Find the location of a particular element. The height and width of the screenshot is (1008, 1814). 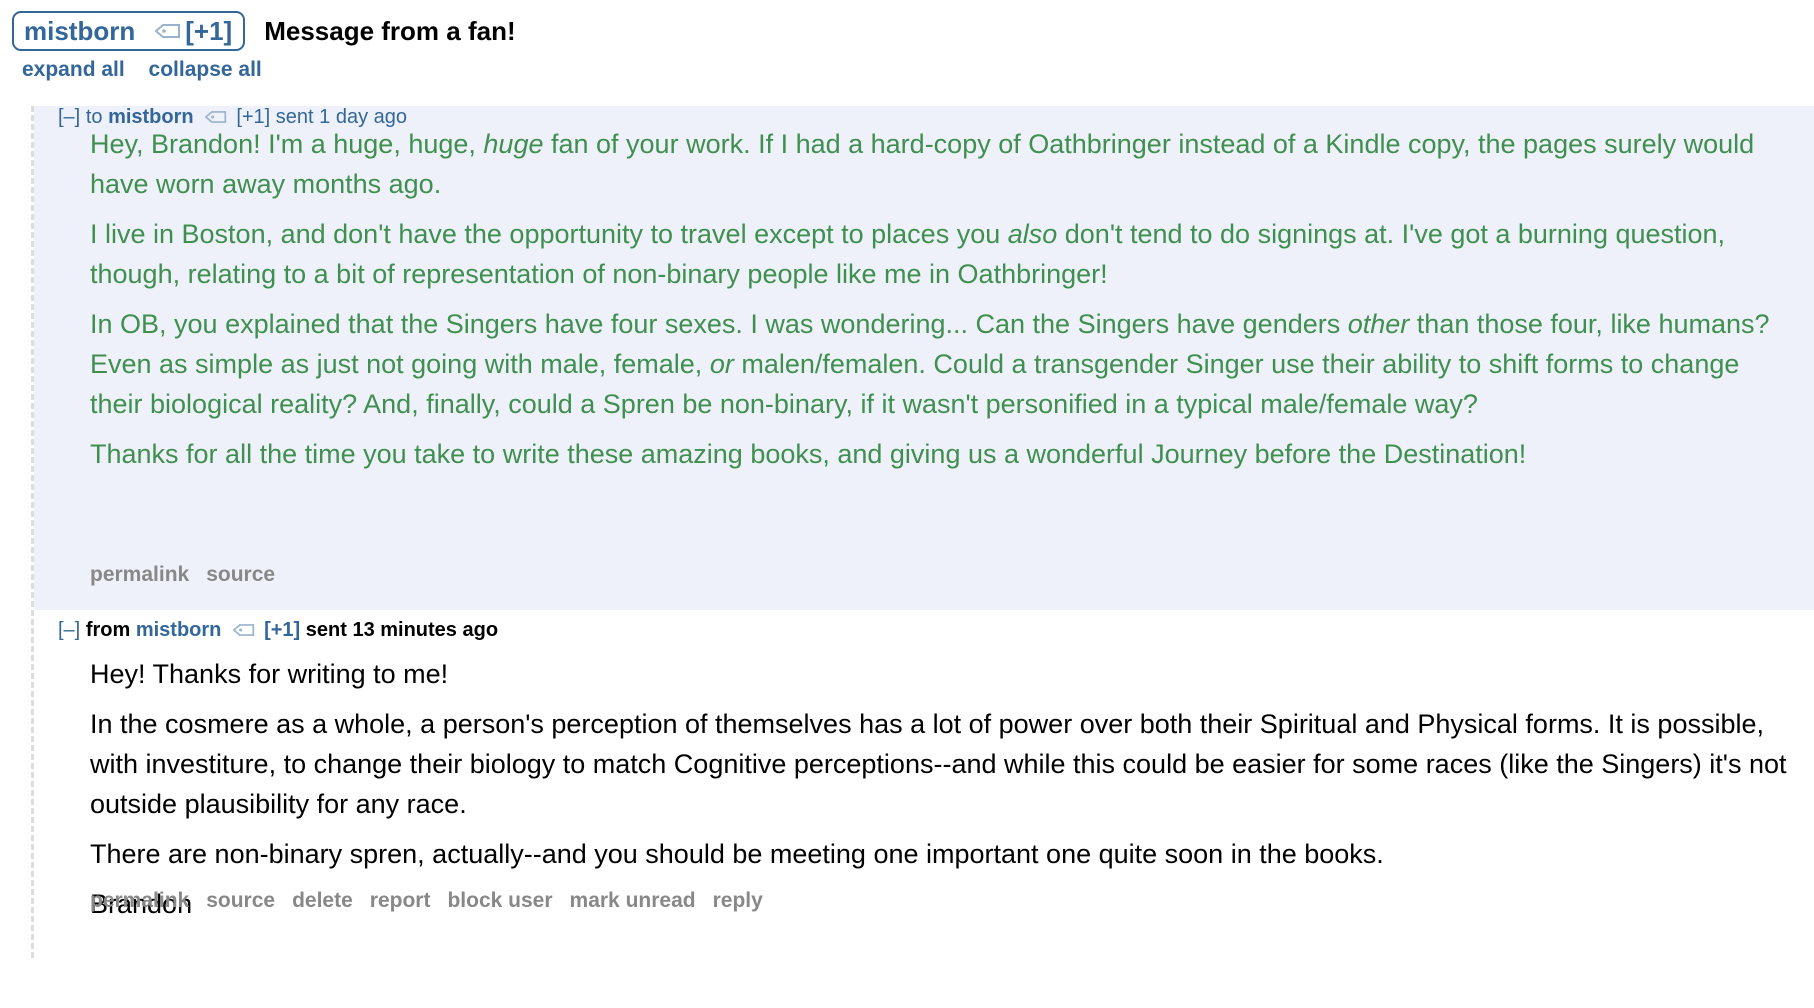

emphasis-text: or is located at coordinates (721, 364).